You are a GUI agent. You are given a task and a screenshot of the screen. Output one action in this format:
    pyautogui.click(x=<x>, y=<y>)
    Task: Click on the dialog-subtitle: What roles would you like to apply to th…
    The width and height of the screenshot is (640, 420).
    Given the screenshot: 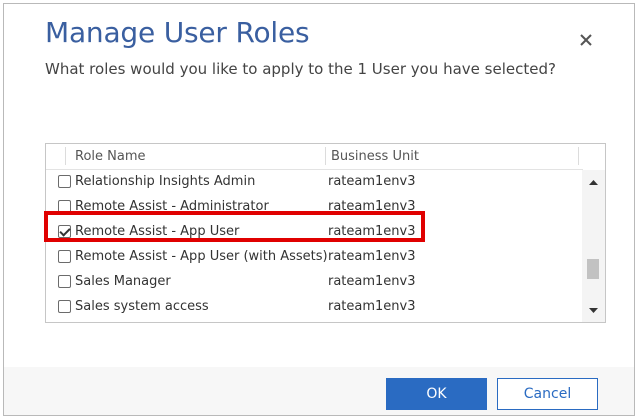 What is the action you would take?
    pyautogui.click(x=300, y=69)
    